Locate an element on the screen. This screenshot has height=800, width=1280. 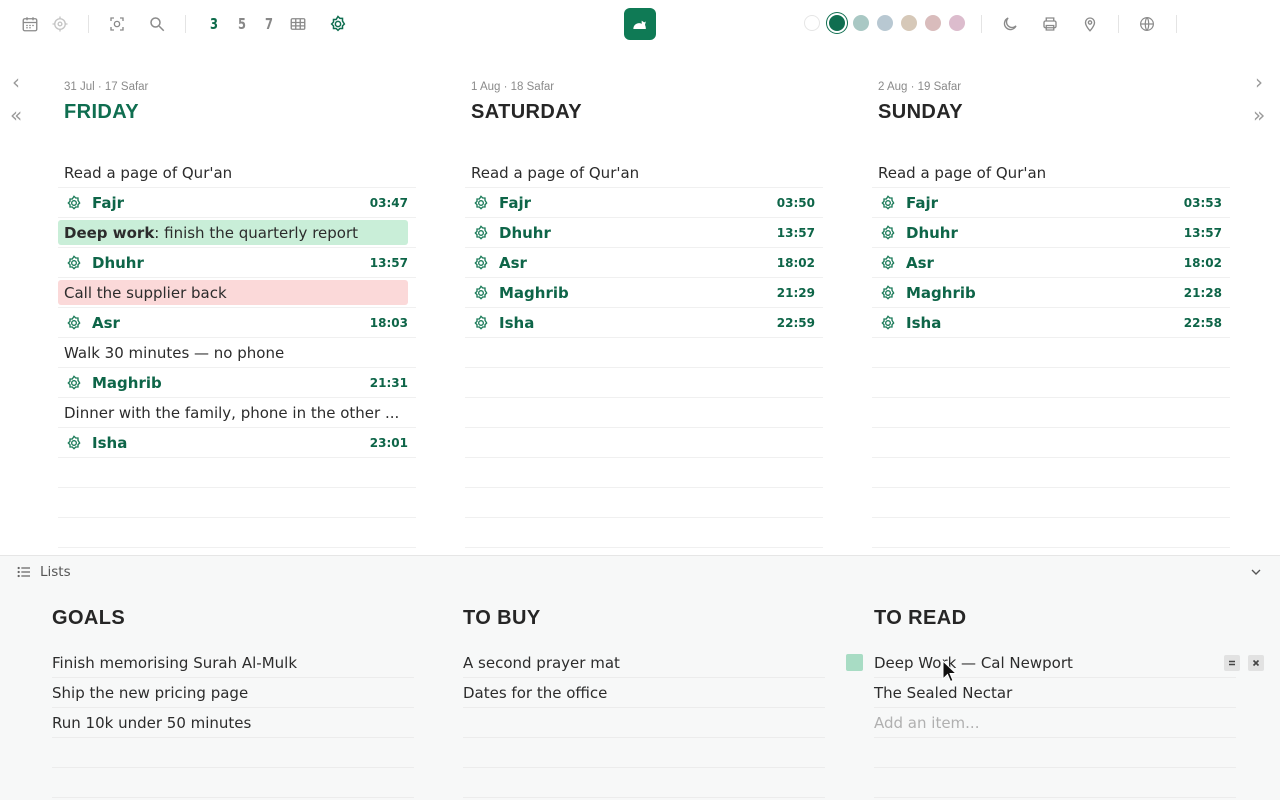
printer-icon is located at coordinates (1050, 24).